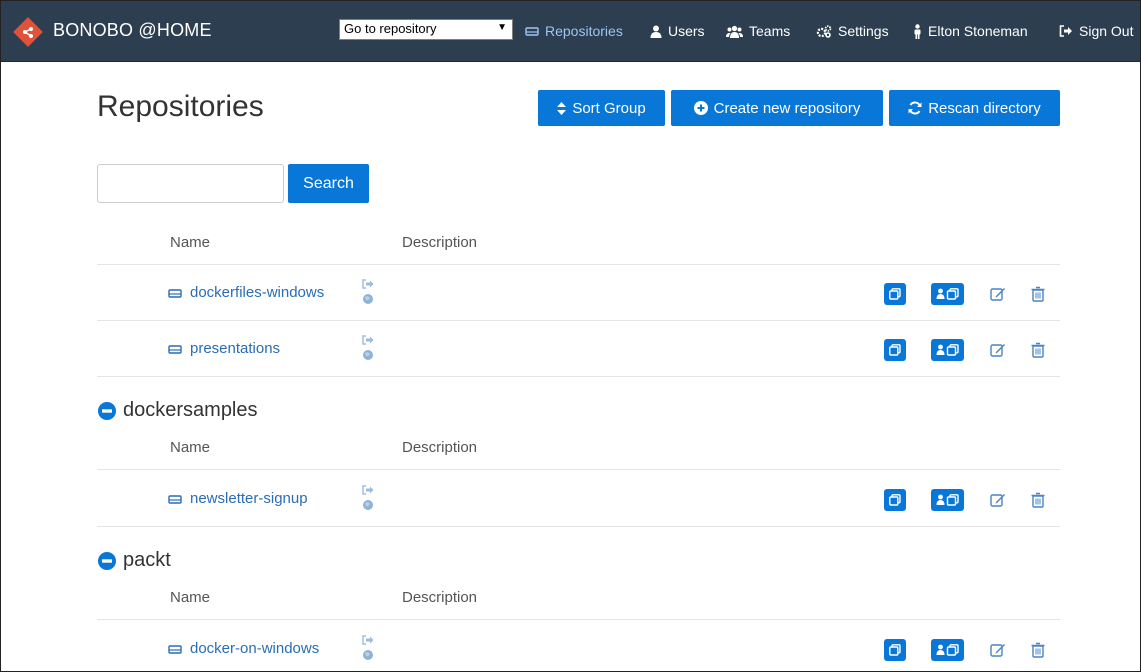  Describe the element at coordinates (255, 648) in the screenshot. I see `repo-name: docker-on-windows` at that location.